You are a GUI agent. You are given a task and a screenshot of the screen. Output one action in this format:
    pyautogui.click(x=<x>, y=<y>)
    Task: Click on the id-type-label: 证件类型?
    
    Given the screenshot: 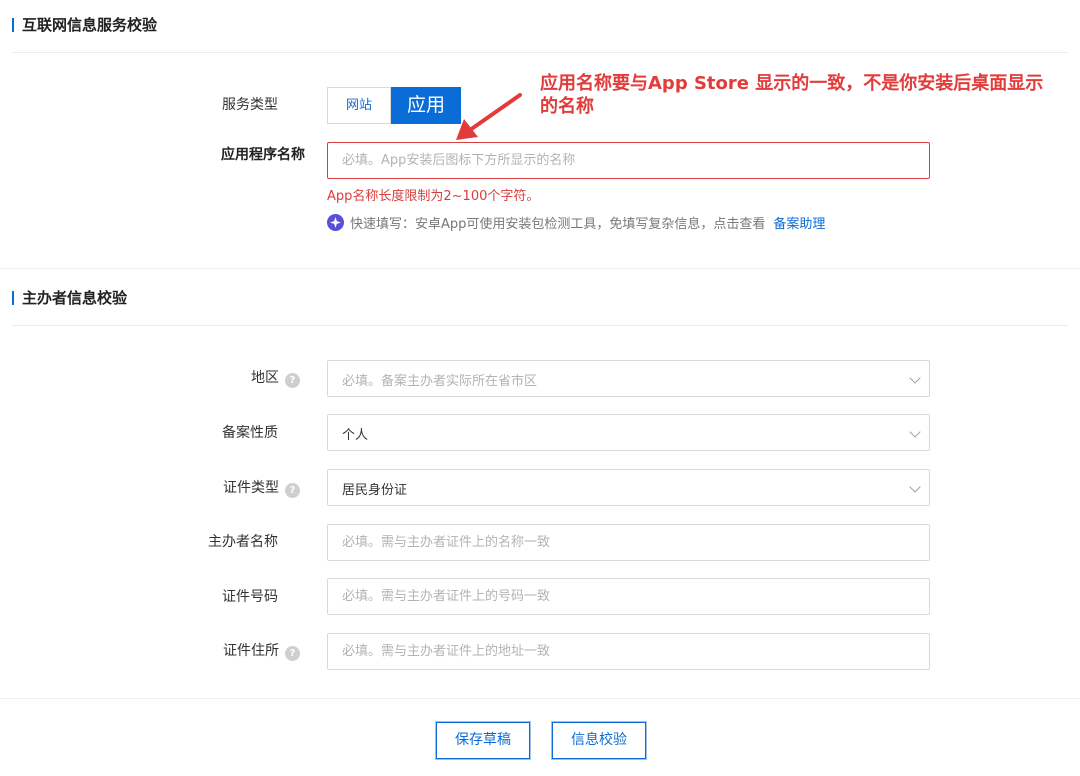 What is the action you would take?
    pyautogui.click(x=200, y=488)
    